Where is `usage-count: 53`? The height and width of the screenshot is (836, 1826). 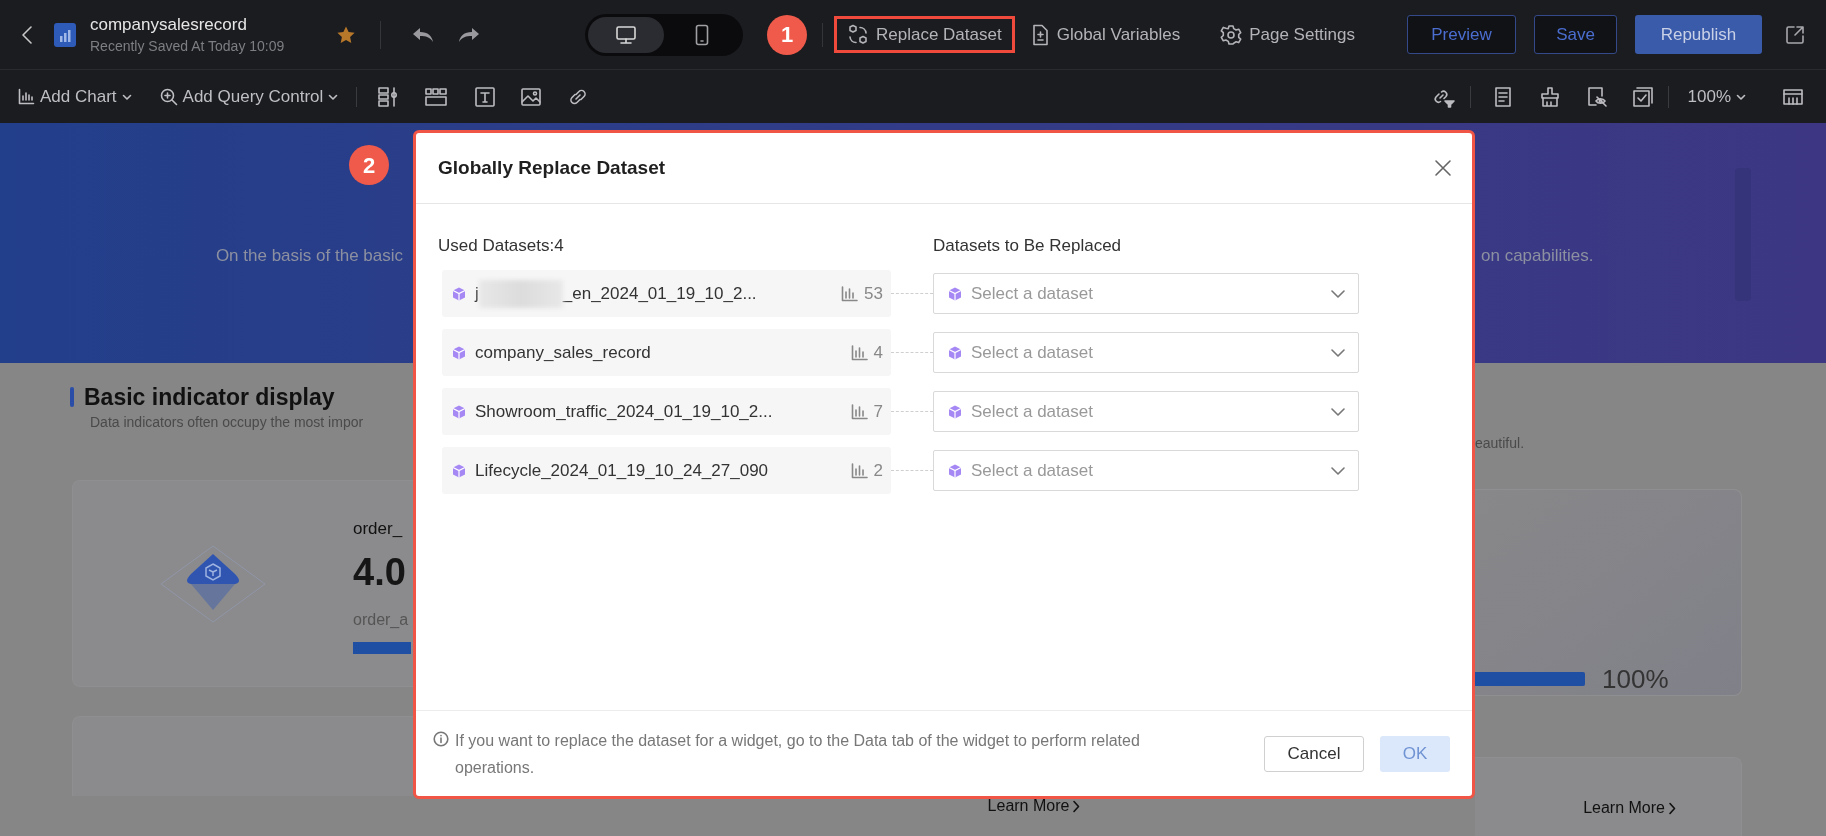
usage-count: 53 is located at coordinates (873, 293).